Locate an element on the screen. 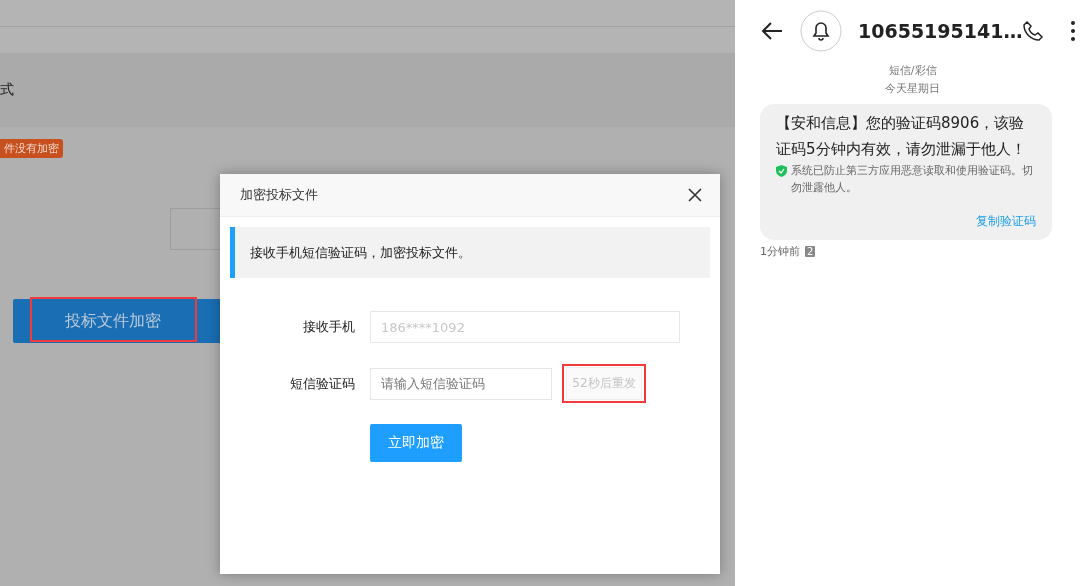  notice-text: 接收手机短信验证码，加密投标文件。 is located at coordinates (360, 252).